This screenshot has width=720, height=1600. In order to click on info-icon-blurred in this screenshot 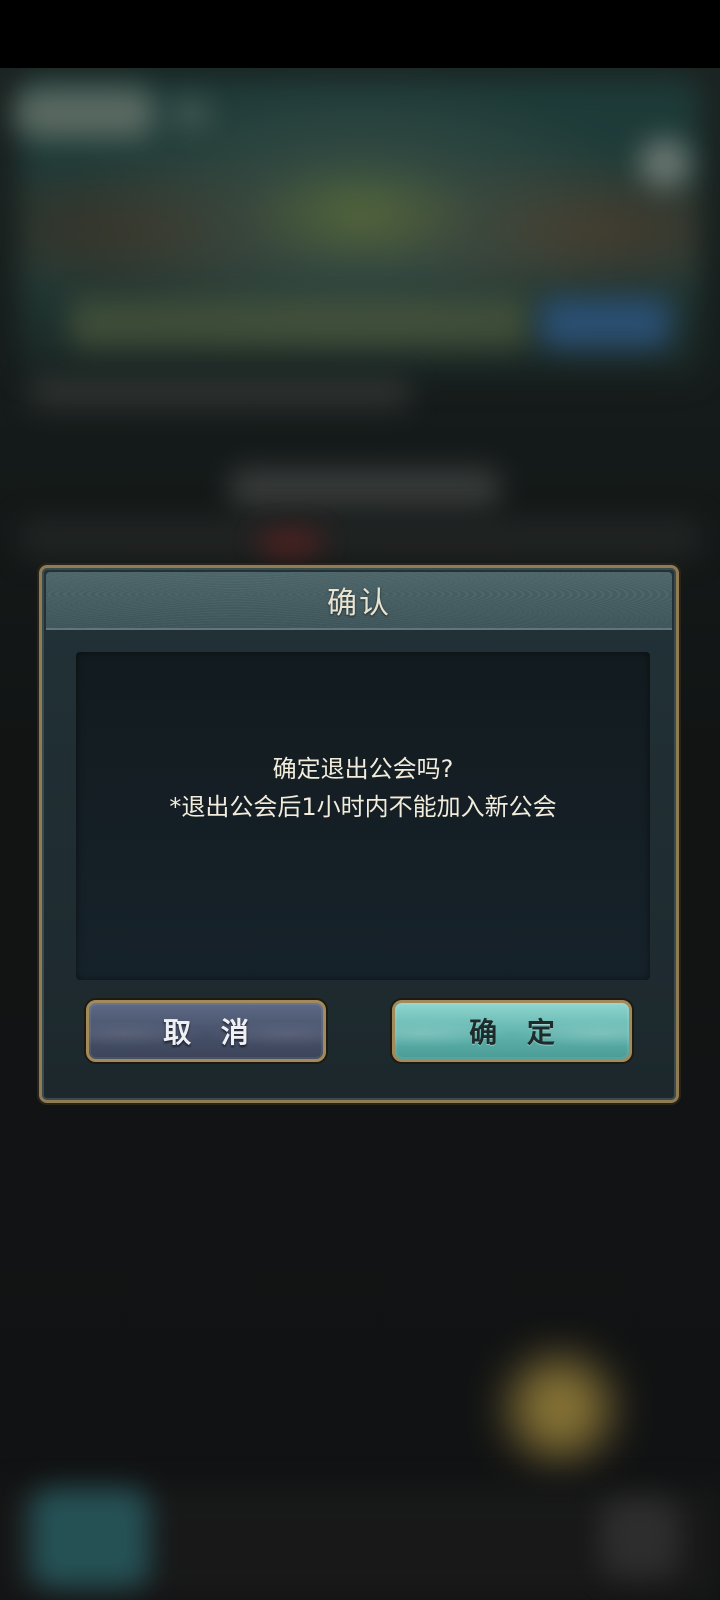, I will do `click(665, 163)`.